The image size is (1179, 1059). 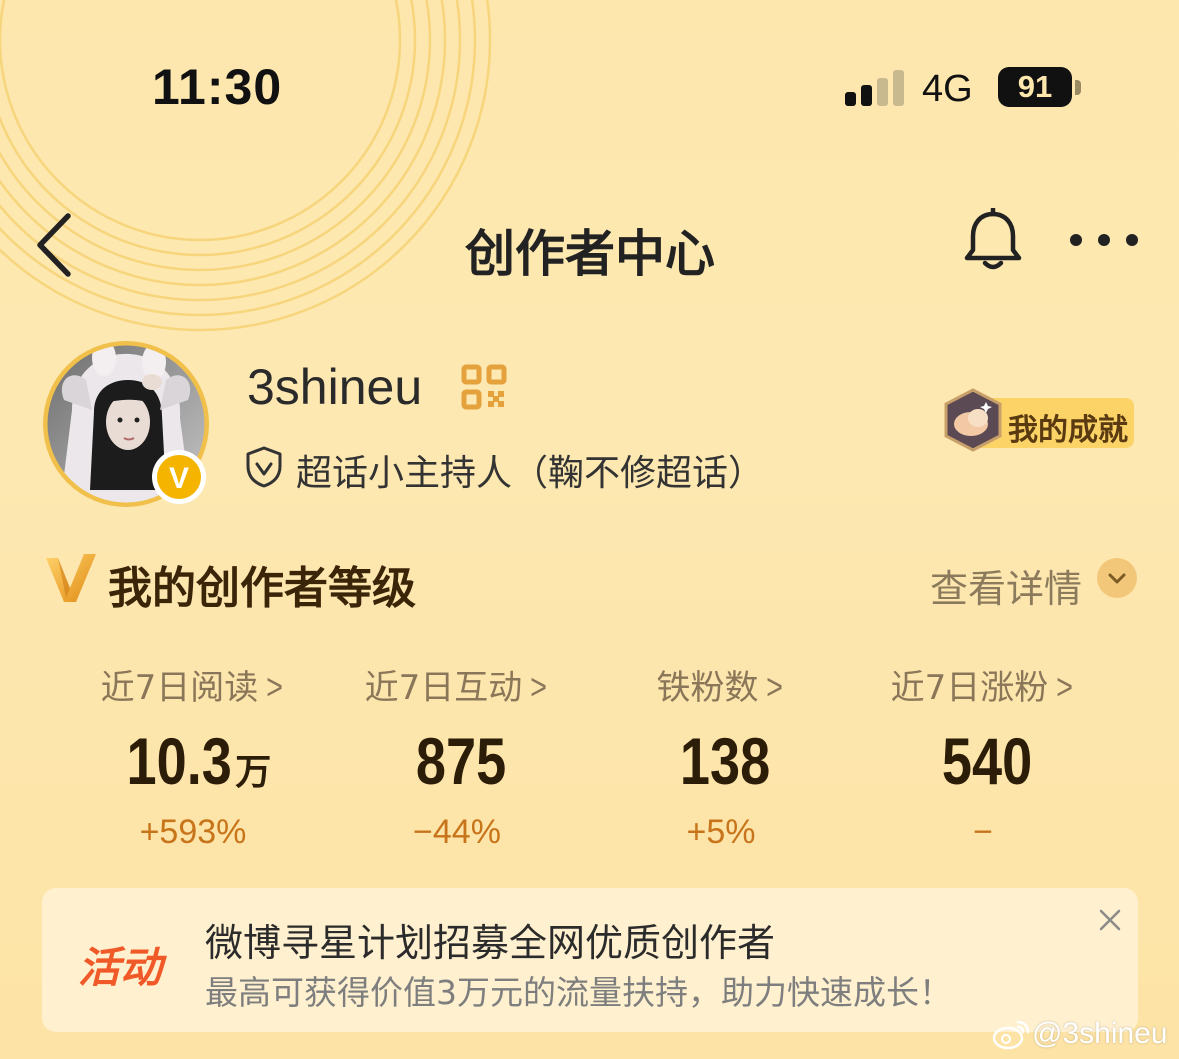 What do you see at coordinates (335, 387) in the screenshot?
I see `username: 3shineu` at bounding box center [335, 387].